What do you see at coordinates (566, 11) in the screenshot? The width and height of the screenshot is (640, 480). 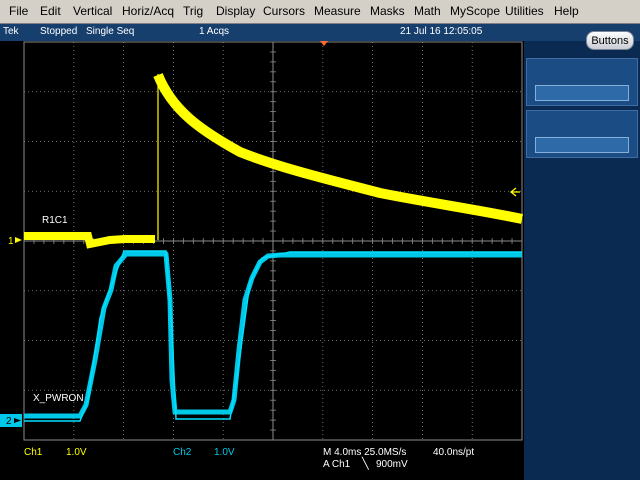 I see `menu-help: Help` at bounding box center [566, 11].